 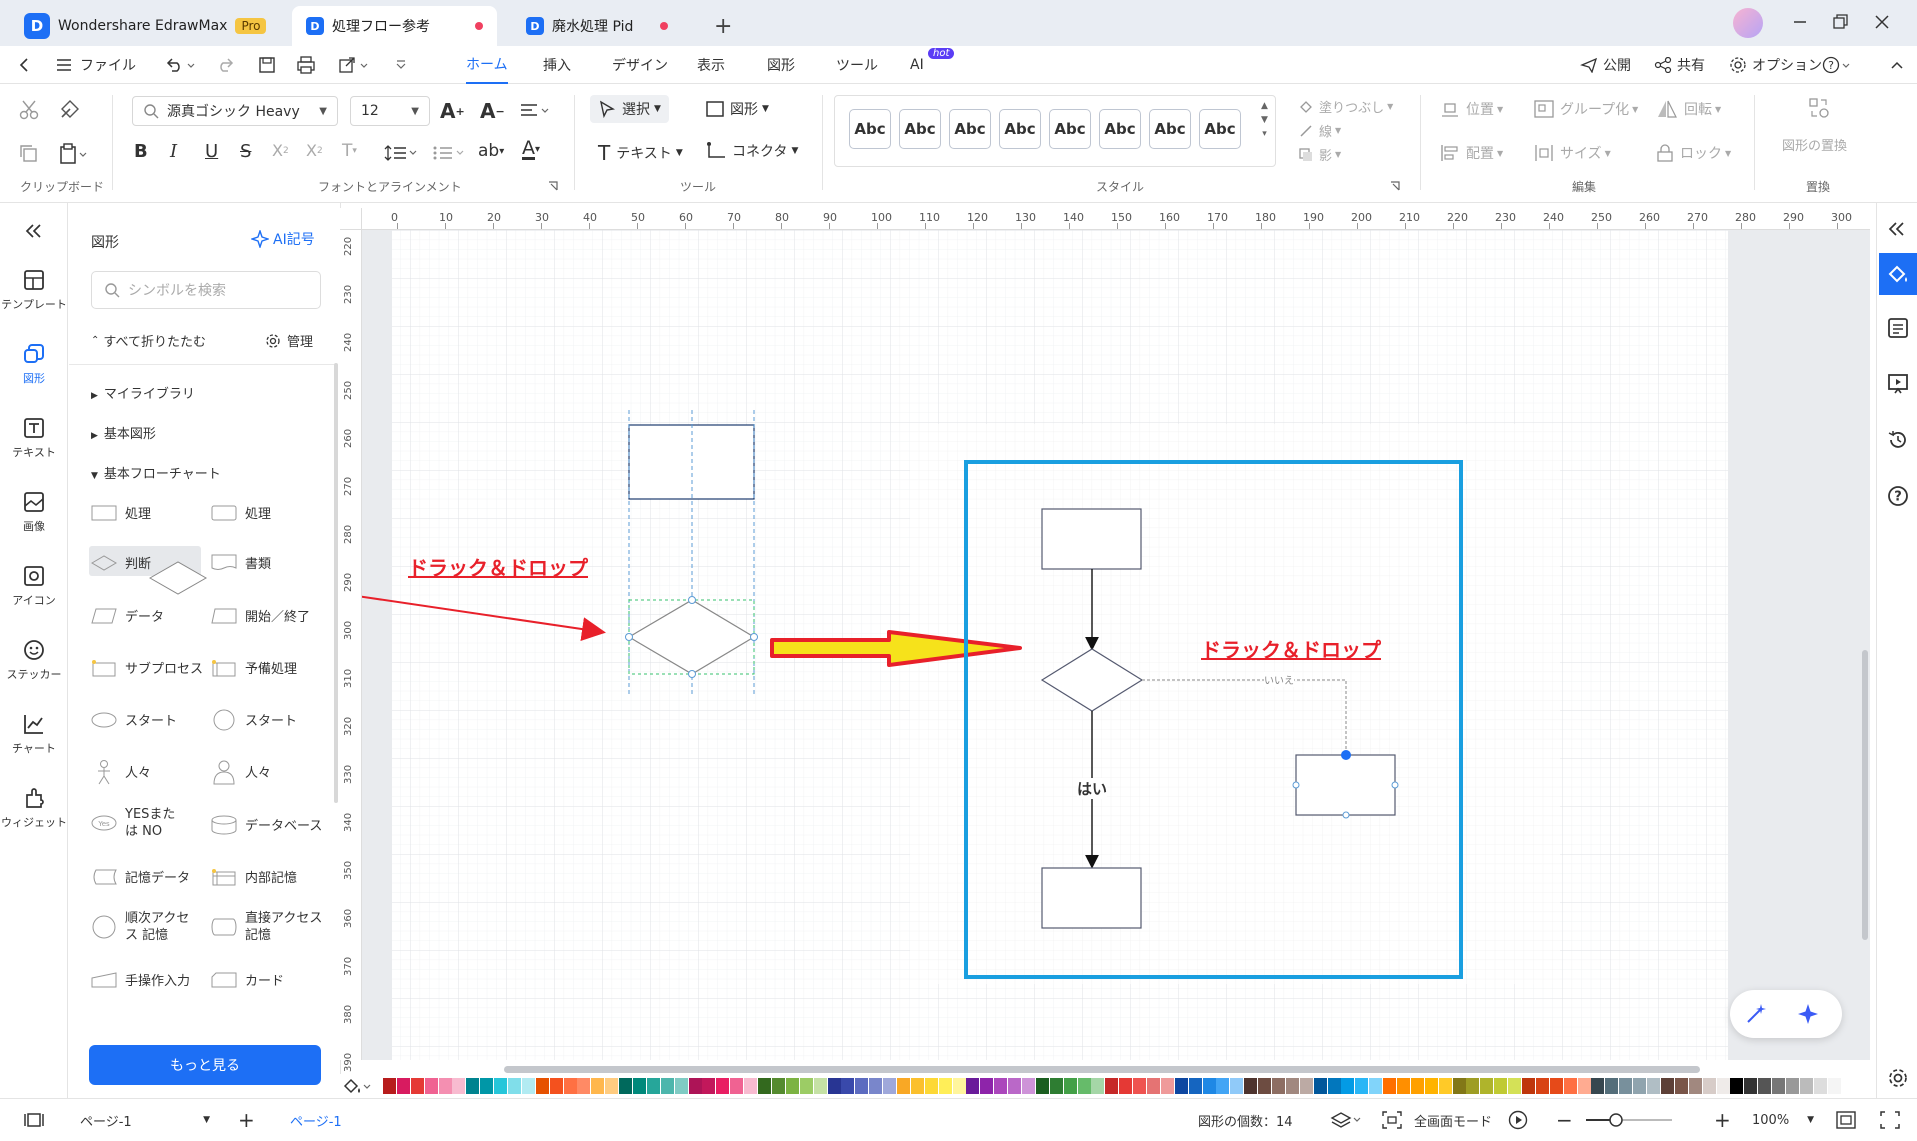 I want to click on shadow-button: 影 ▼, so click(x=1319, y=154).